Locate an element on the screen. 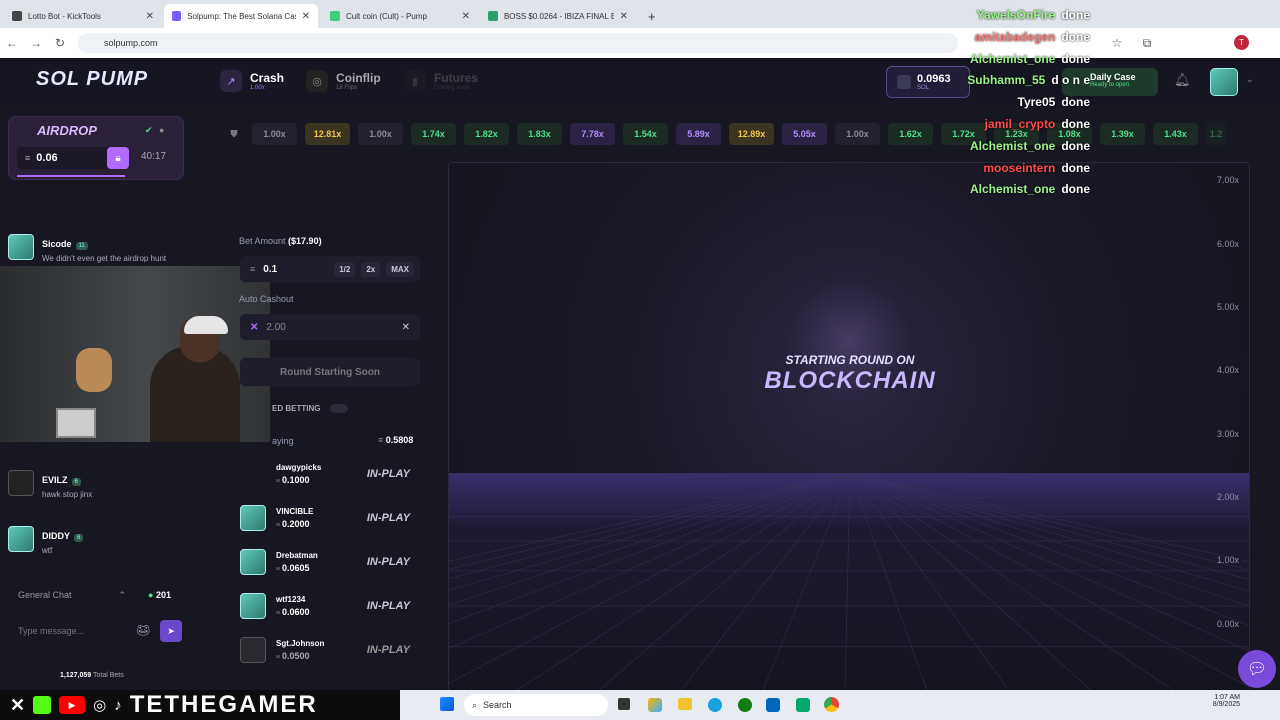 The image size is (1280, 720). copilot-icon is located at coordinates (655, 705).